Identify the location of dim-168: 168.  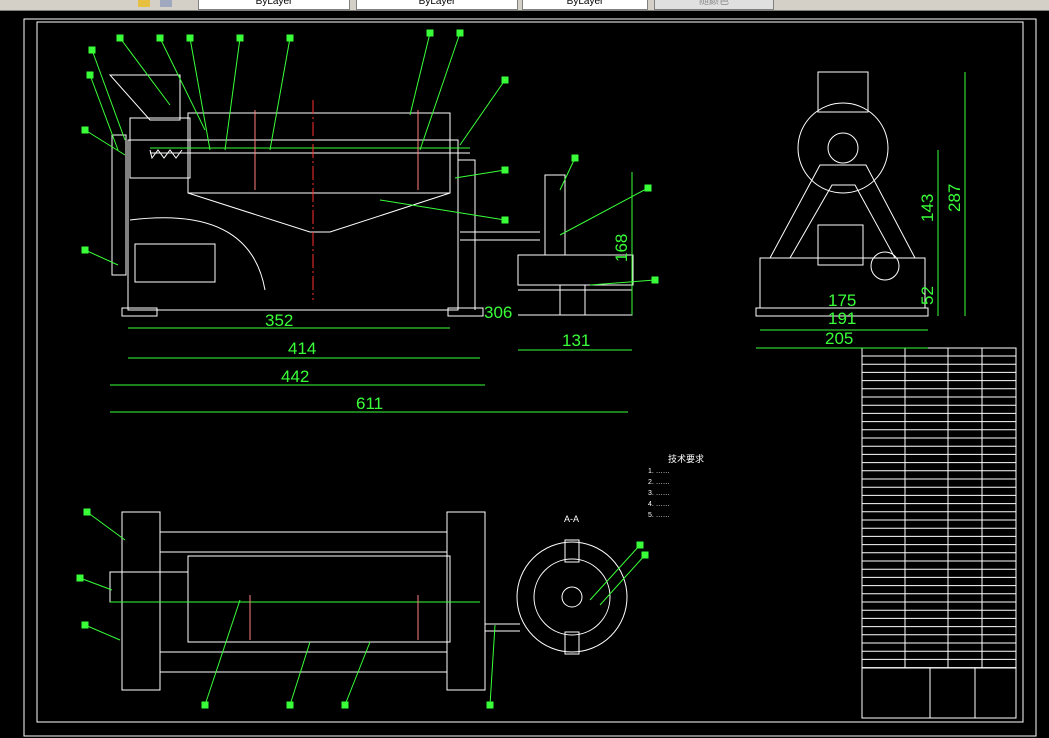
(621, 248).